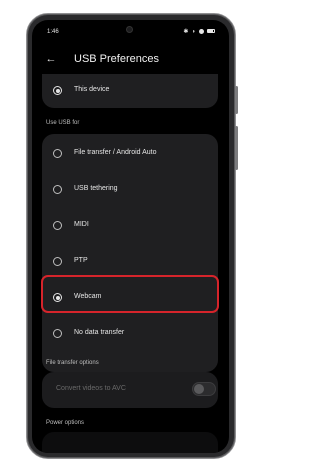 The width and height of the screenshot is (320, 465). What do you see at coordinates (115, 152) in the screenshot?
I see `option-label: File transfer / Android Auto` at bounding box center [115, 152].